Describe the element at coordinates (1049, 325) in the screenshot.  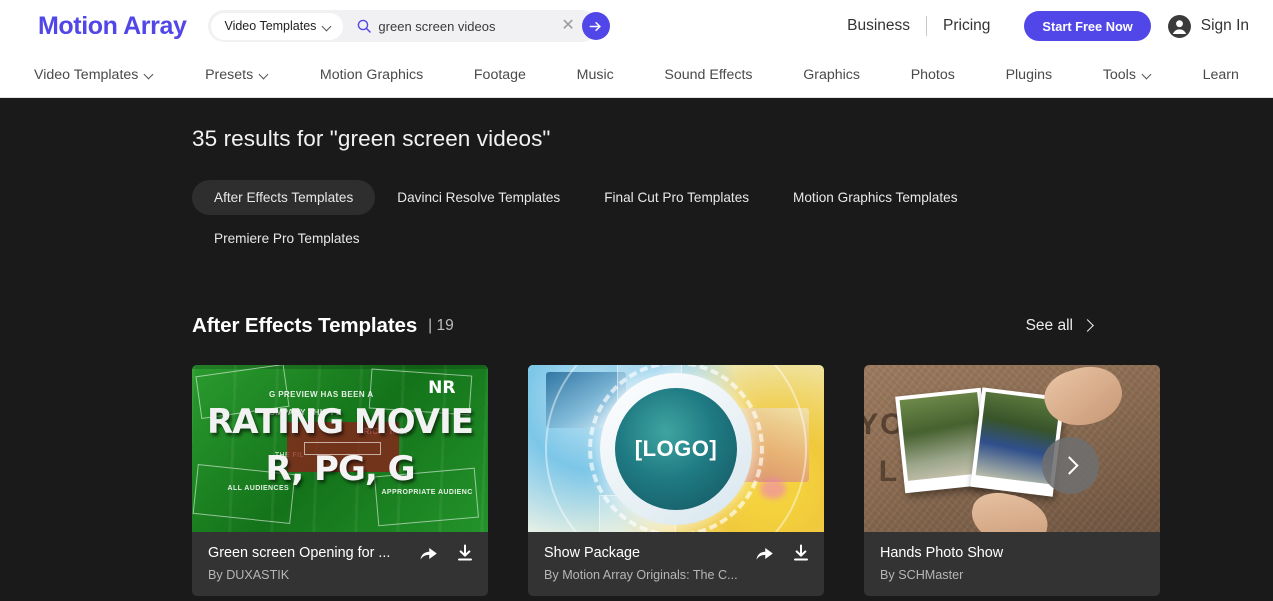
I see `see-all-label: See all` at that location.